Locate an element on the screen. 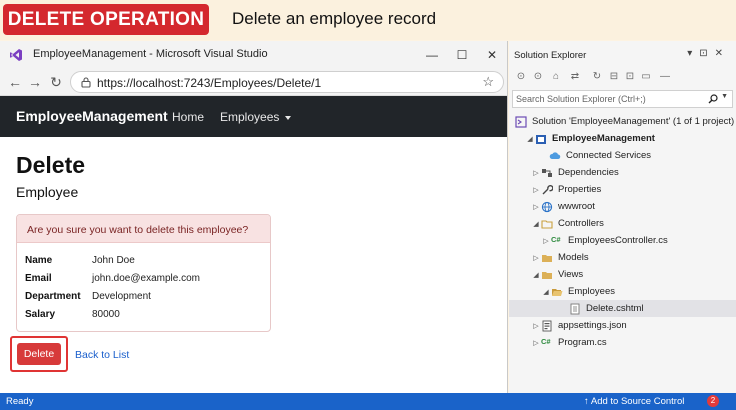 Image resolution: width=736 pixels, height=410 pixels. lock-icon is located at coordinates (86, 82).